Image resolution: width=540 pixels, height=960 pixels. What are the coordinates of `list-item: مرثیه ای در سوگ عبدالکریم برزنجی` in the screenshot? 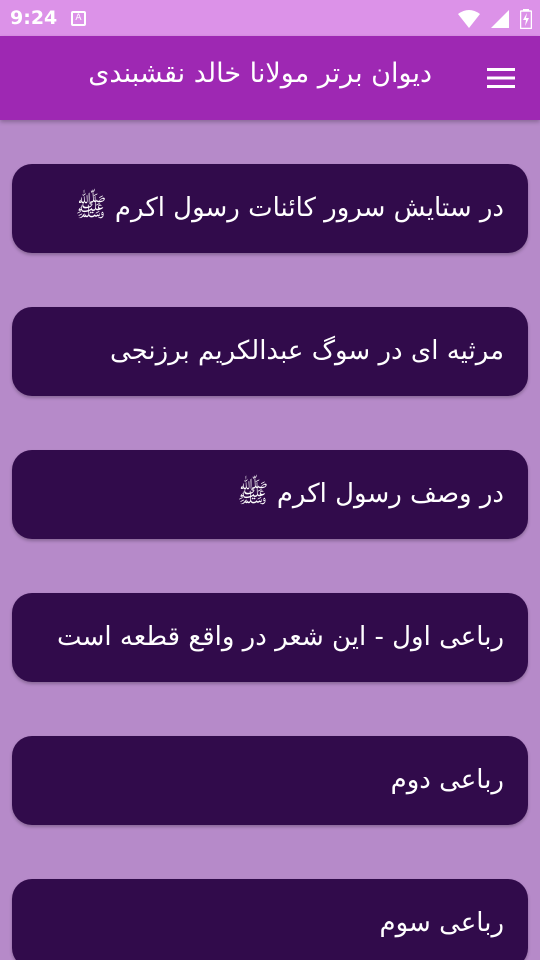 It's located at (270, 351).